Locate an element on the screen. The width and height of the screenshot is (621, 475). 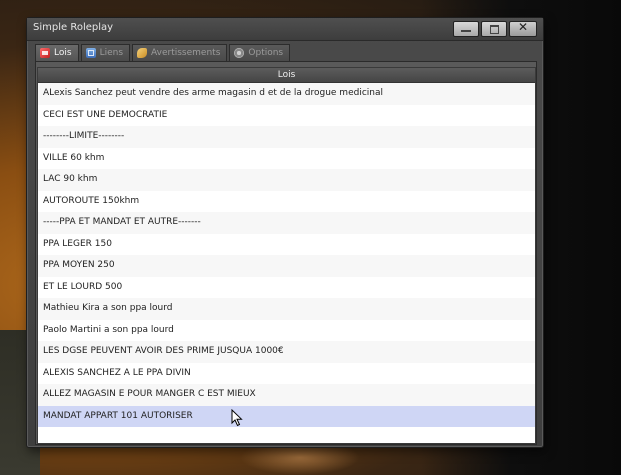
tab-avertissements: Avertissements is located at coordinates (180, 52).